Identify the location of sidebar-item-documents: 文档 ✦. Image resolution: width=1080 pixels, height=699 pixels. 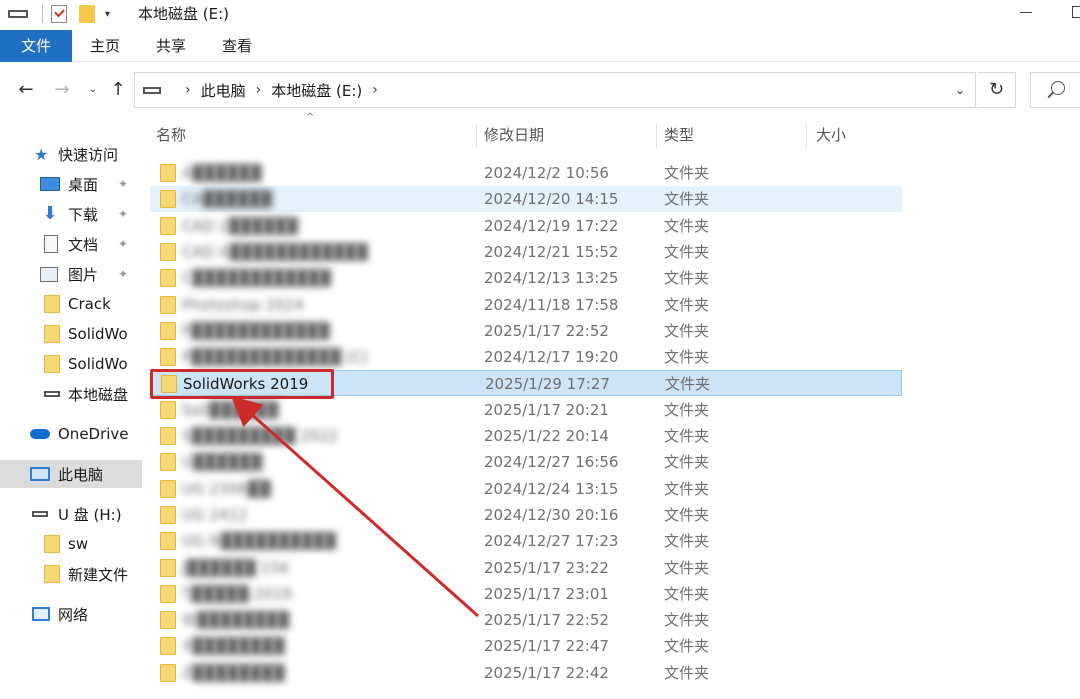
(71, 244).